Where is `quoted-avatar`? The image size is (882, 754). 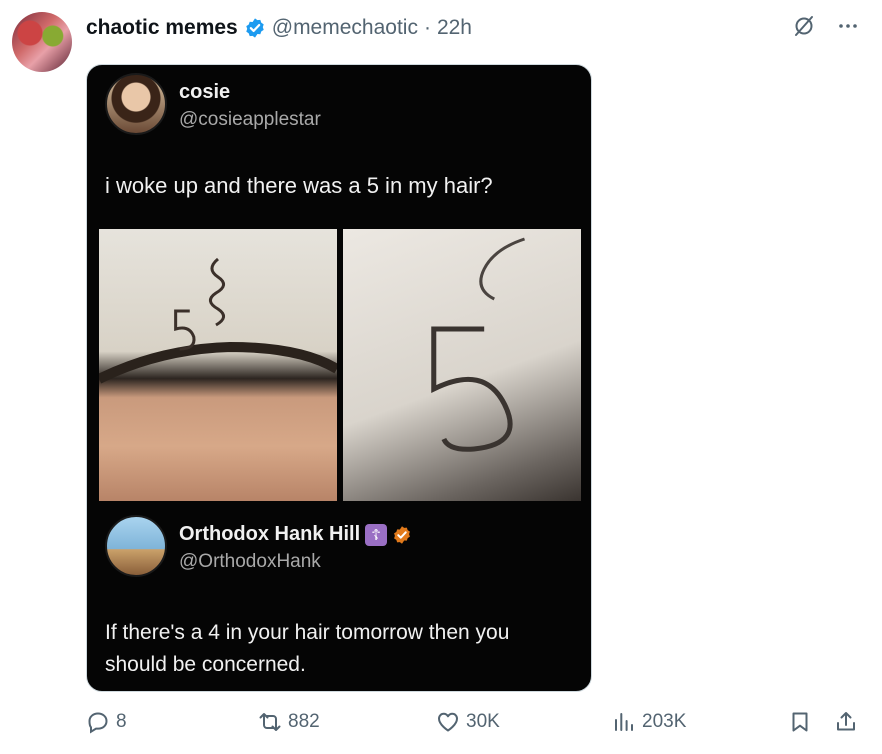
quoted-avatar is located at coordinates (136, 104).